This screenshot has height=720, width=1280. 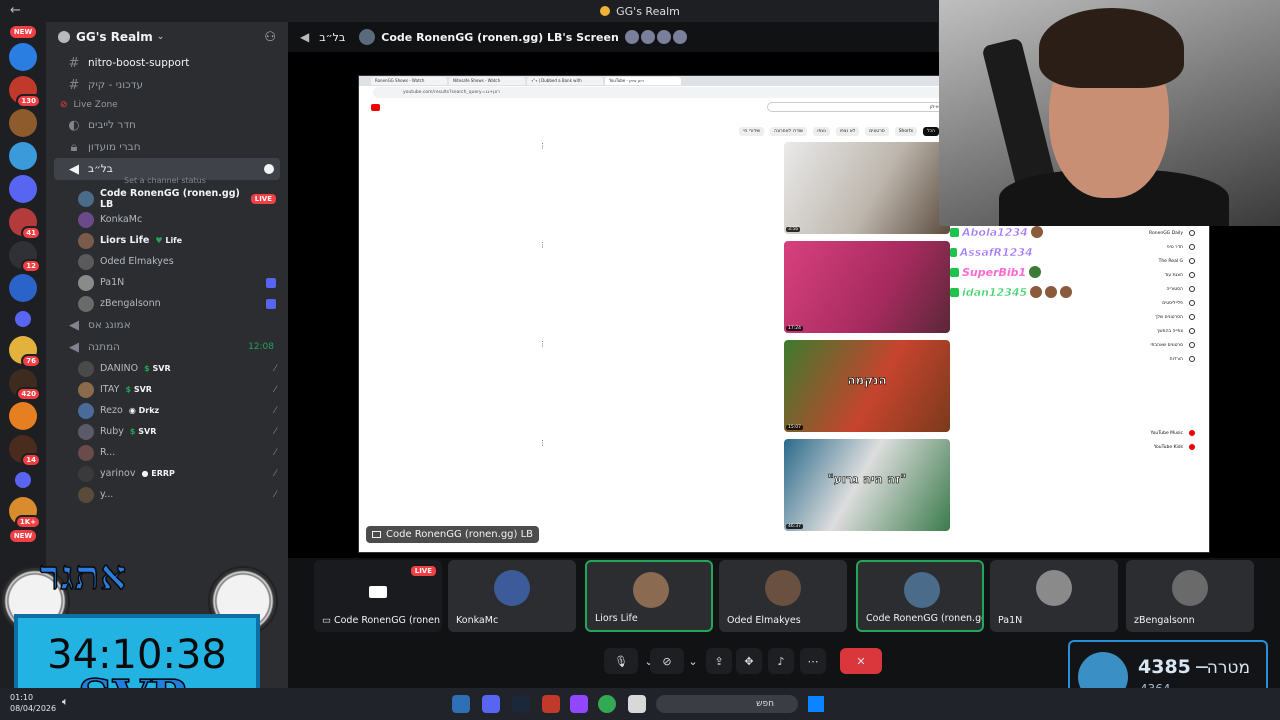 I want to click on voice-user: Code RonenGG (ronen.gg) LB LIVE, so click(x=167, y=199).